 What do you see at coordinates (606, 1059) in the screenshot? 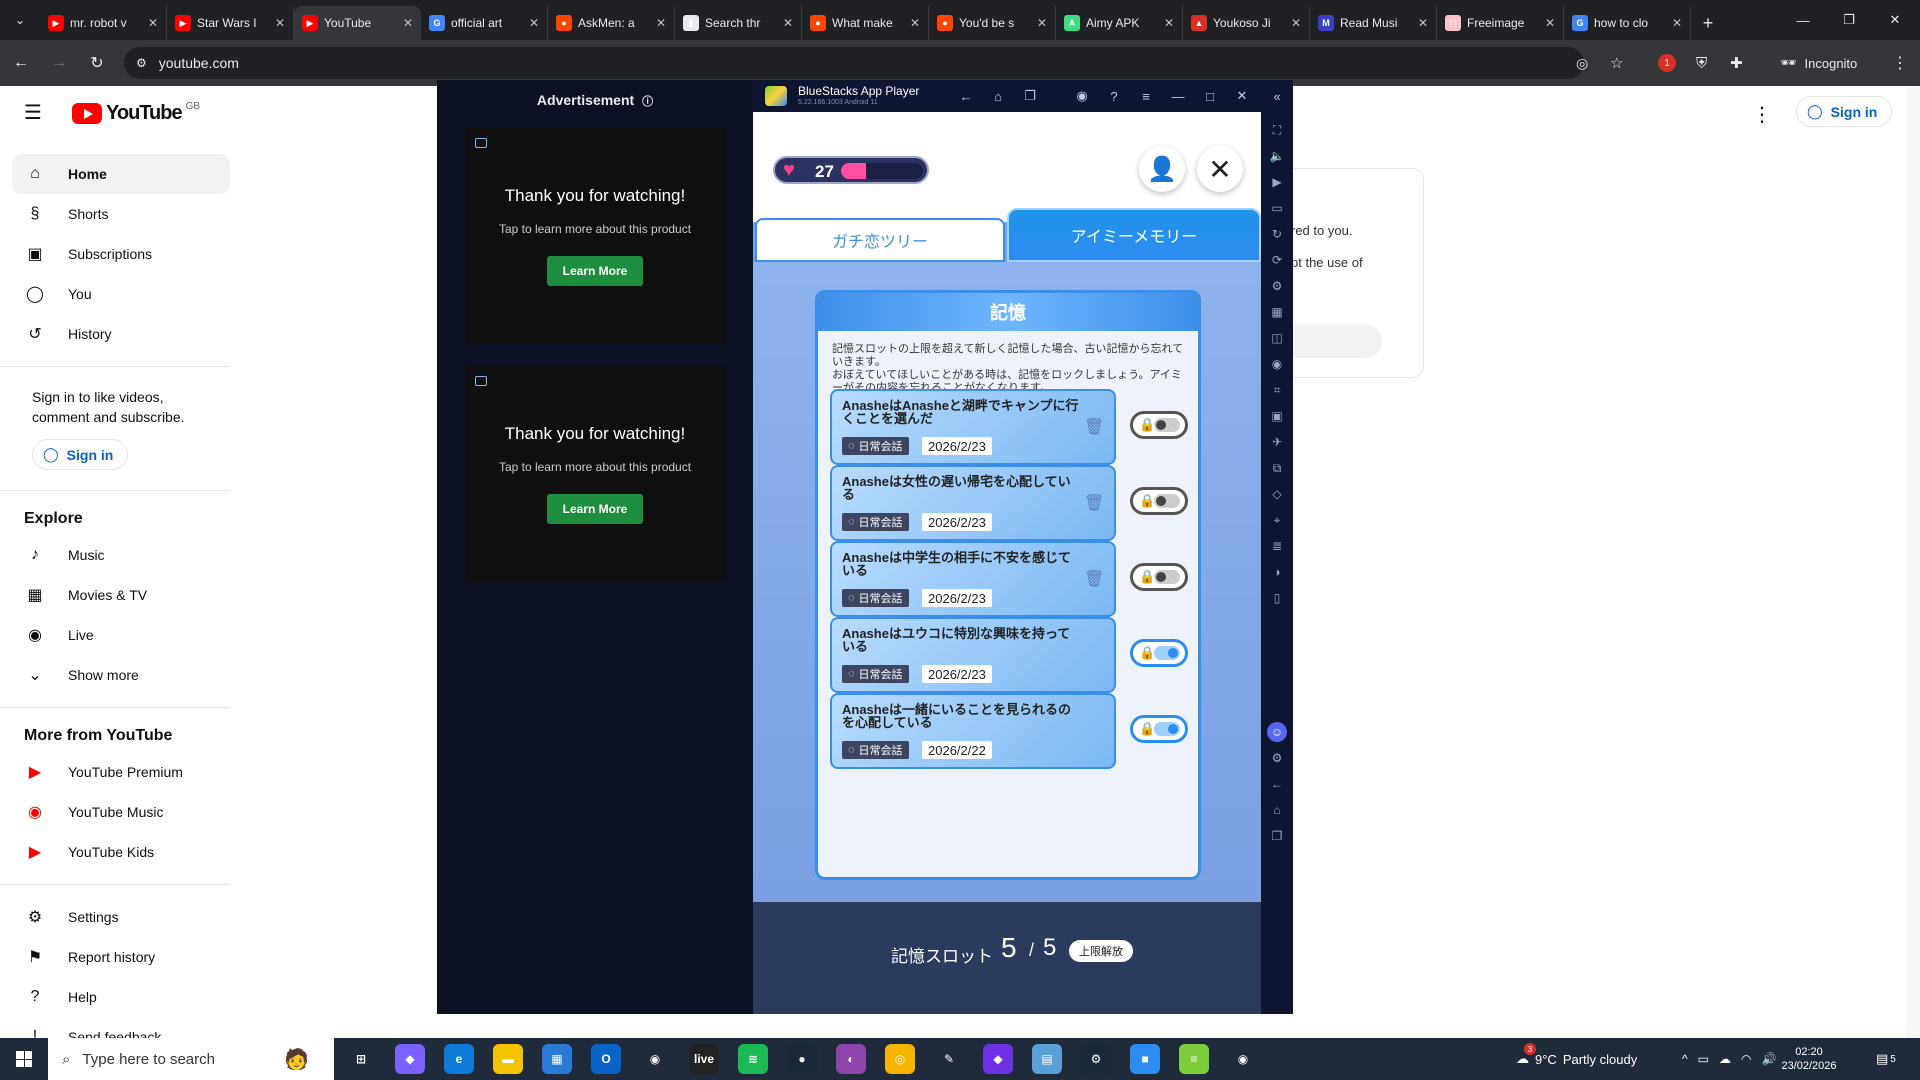
I see `outlook-icon: O` at bounding box center [606, 1059].